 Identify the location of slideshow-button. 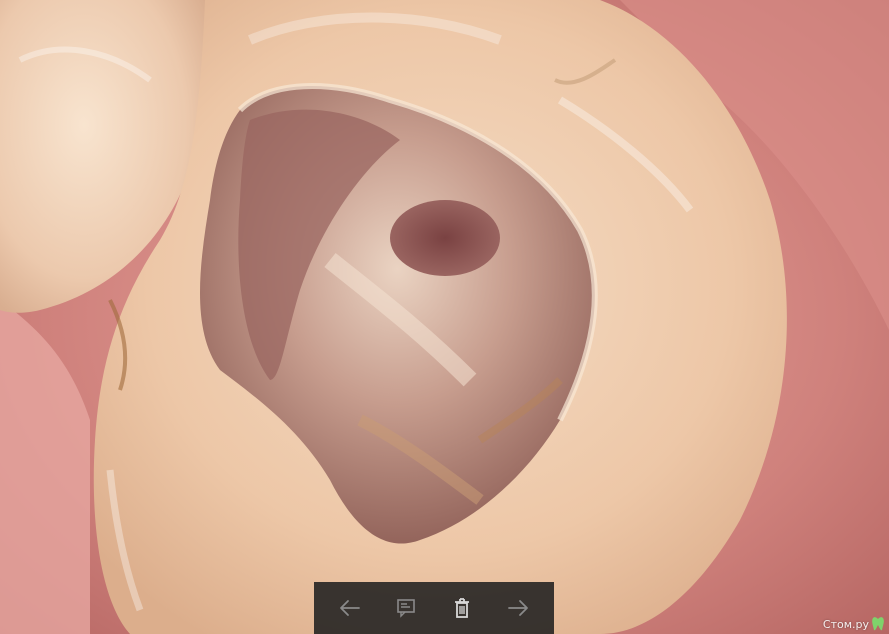
(406, 608).